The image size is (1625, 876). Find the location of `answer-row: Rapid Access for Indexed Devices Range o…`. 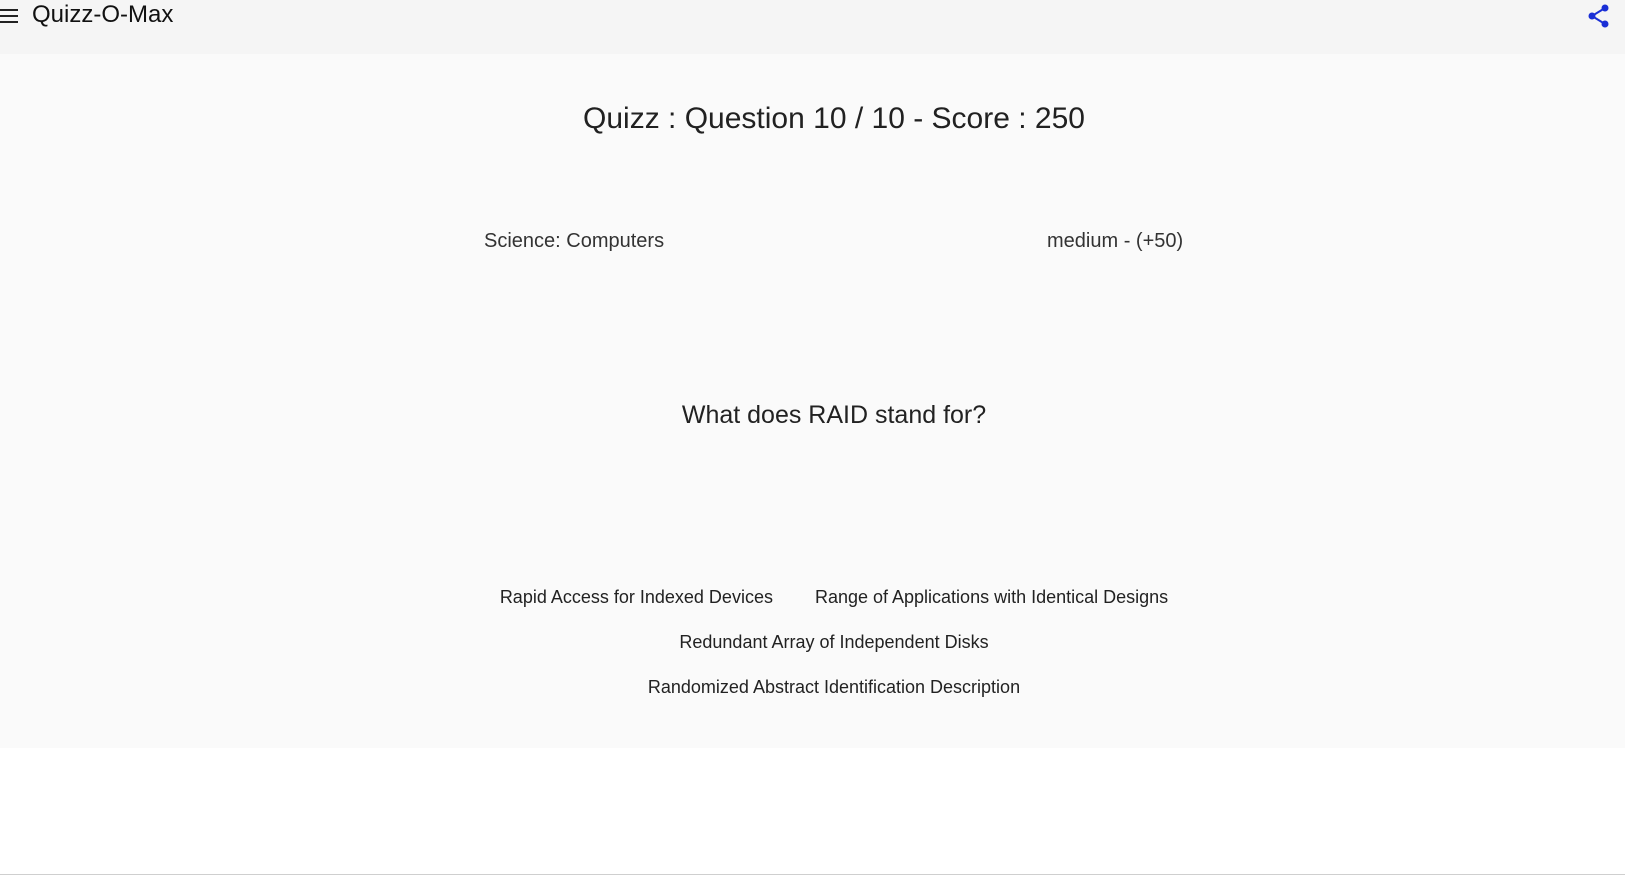

answer-row: Rapid Access for Indexed Devices Range o… is located at coordinates (812, 597).